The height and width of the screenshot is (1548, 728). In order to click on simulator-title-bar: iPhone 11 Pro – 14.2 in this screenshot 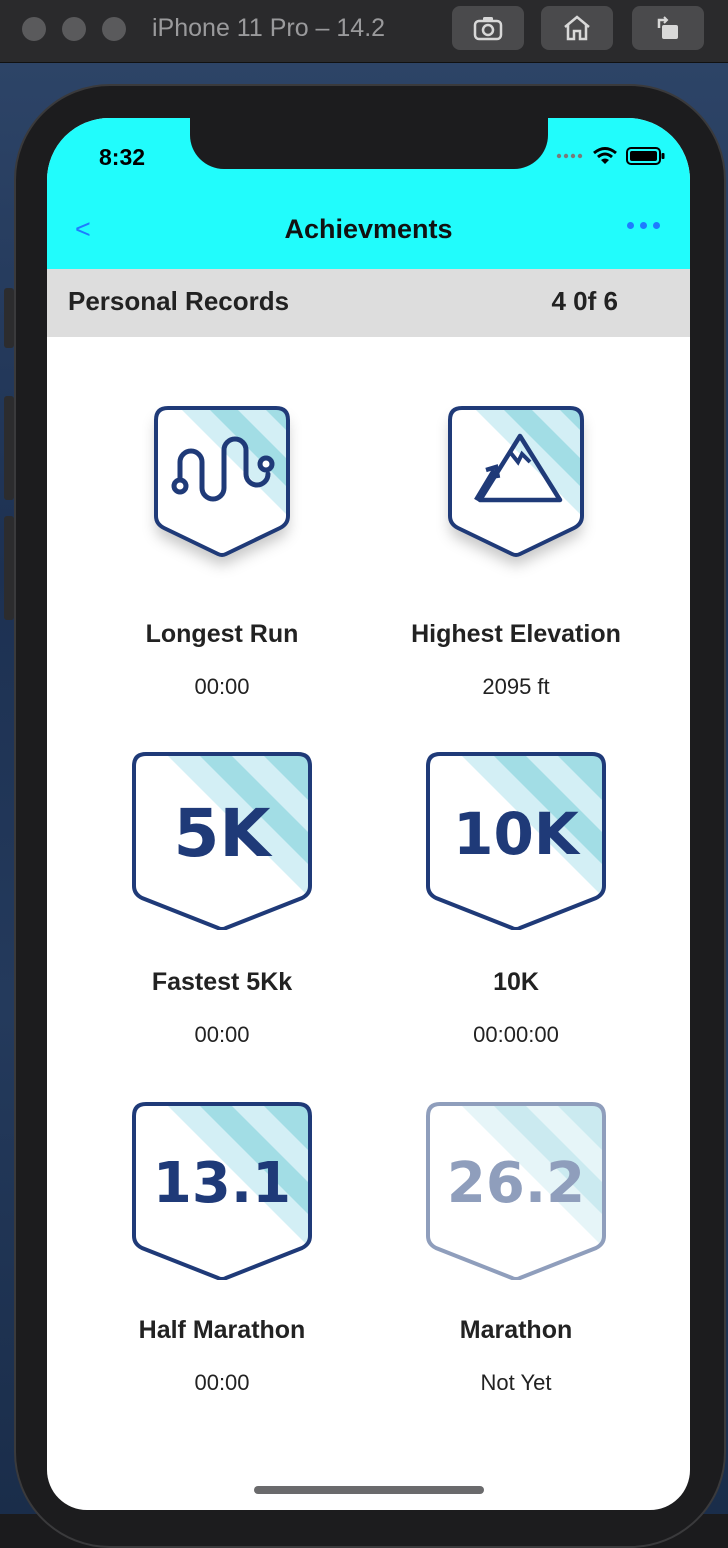, I will do `click(364, 31)`.